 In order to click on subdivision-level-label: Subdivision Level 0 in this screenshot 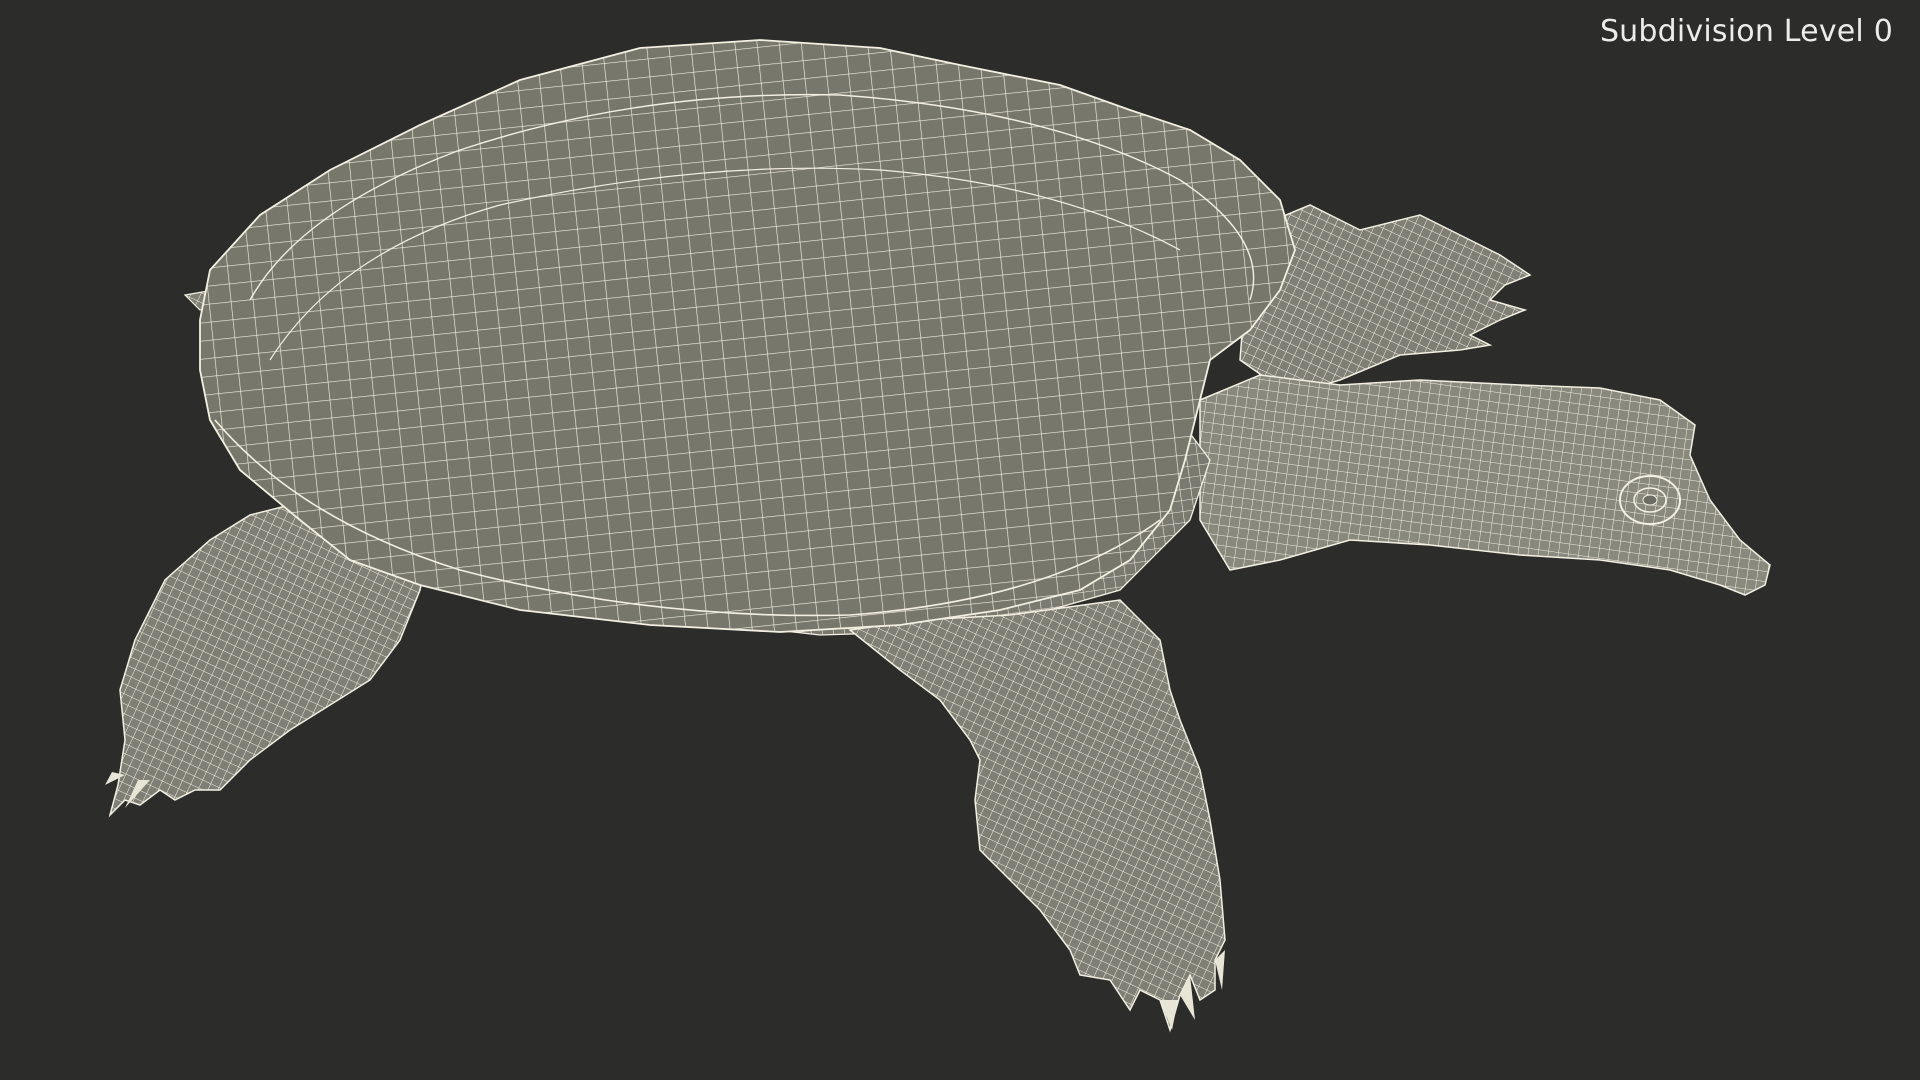, I will do `click(1746, 31)`.